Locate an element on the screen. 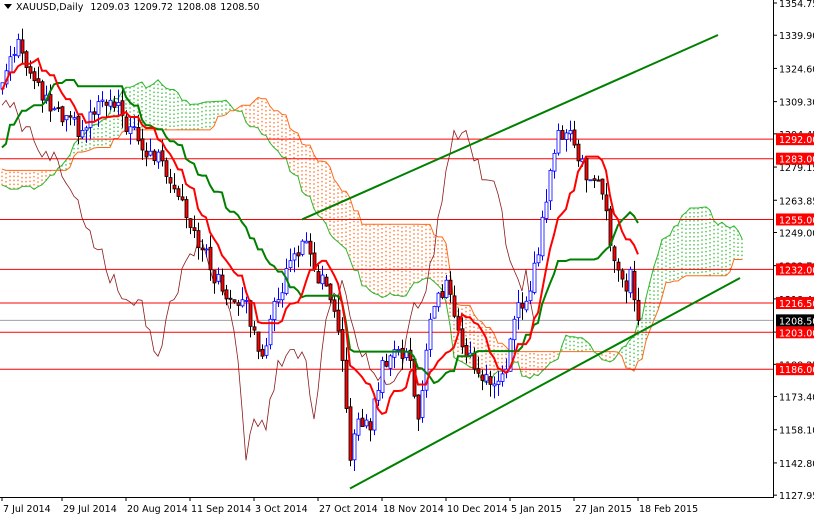  x-tick-label: 20 Aug 2014 is located at coordinates (157, 509).